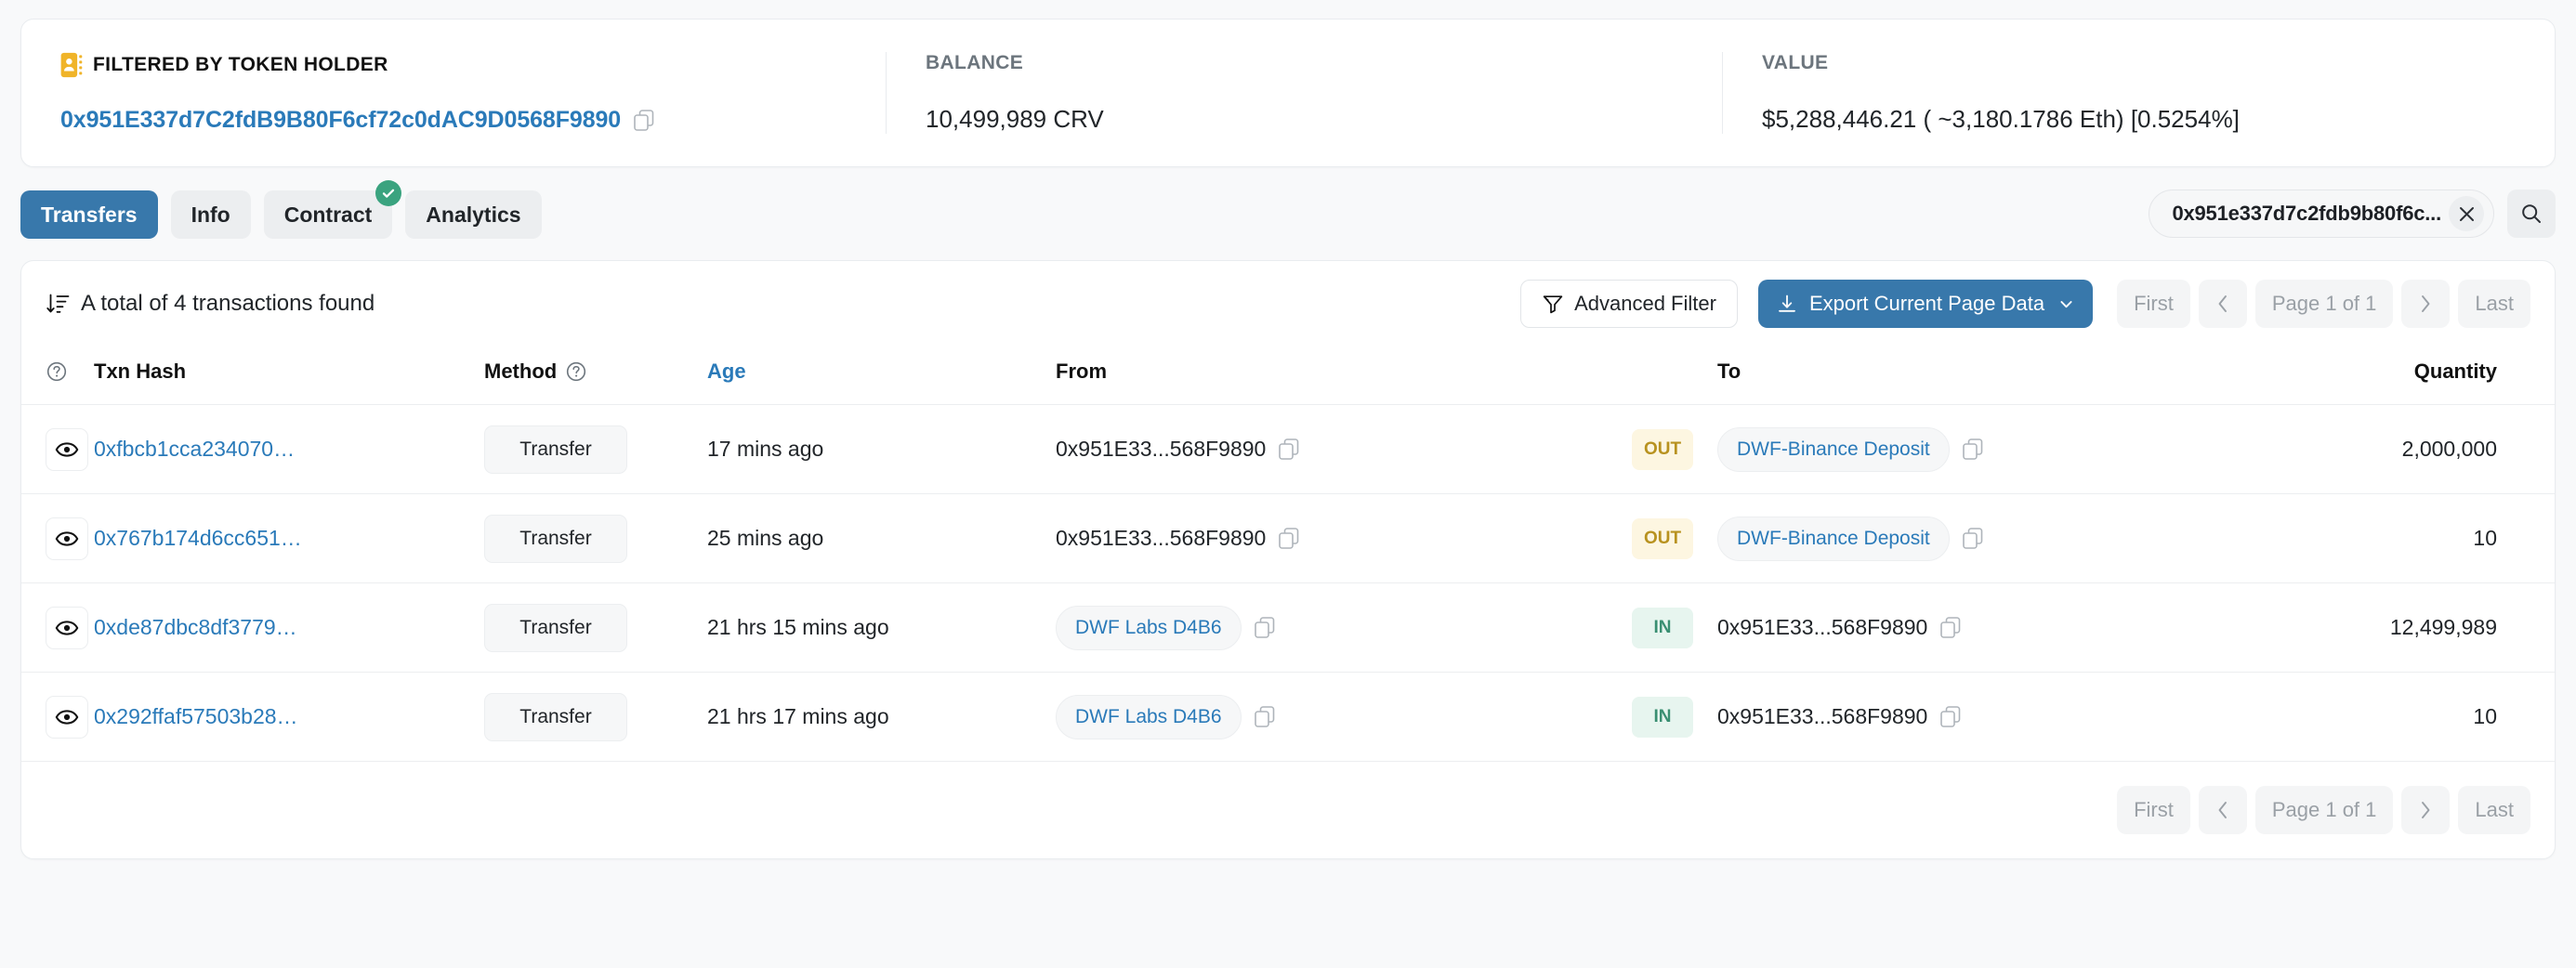 The image size is (2576, 968). What do you see at coordinates (1344, 376) in the screenshot?
I see `header-from: From` at bounding box center [1344, 376].